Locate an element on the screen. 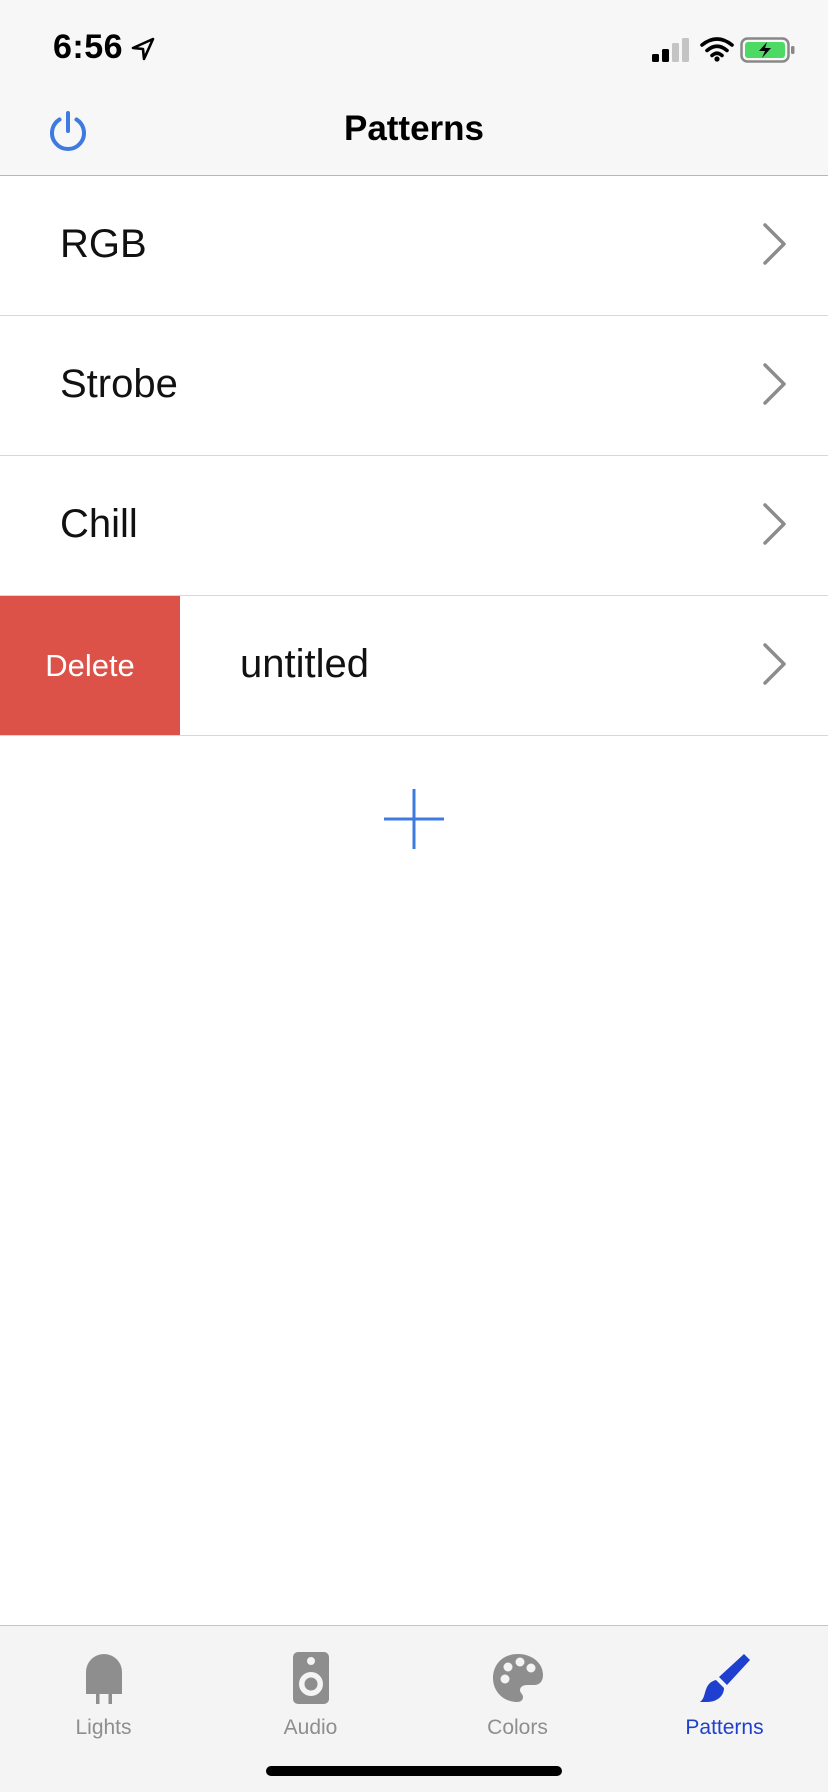  tab-label: Audio is located at coordinates (310, 1727).